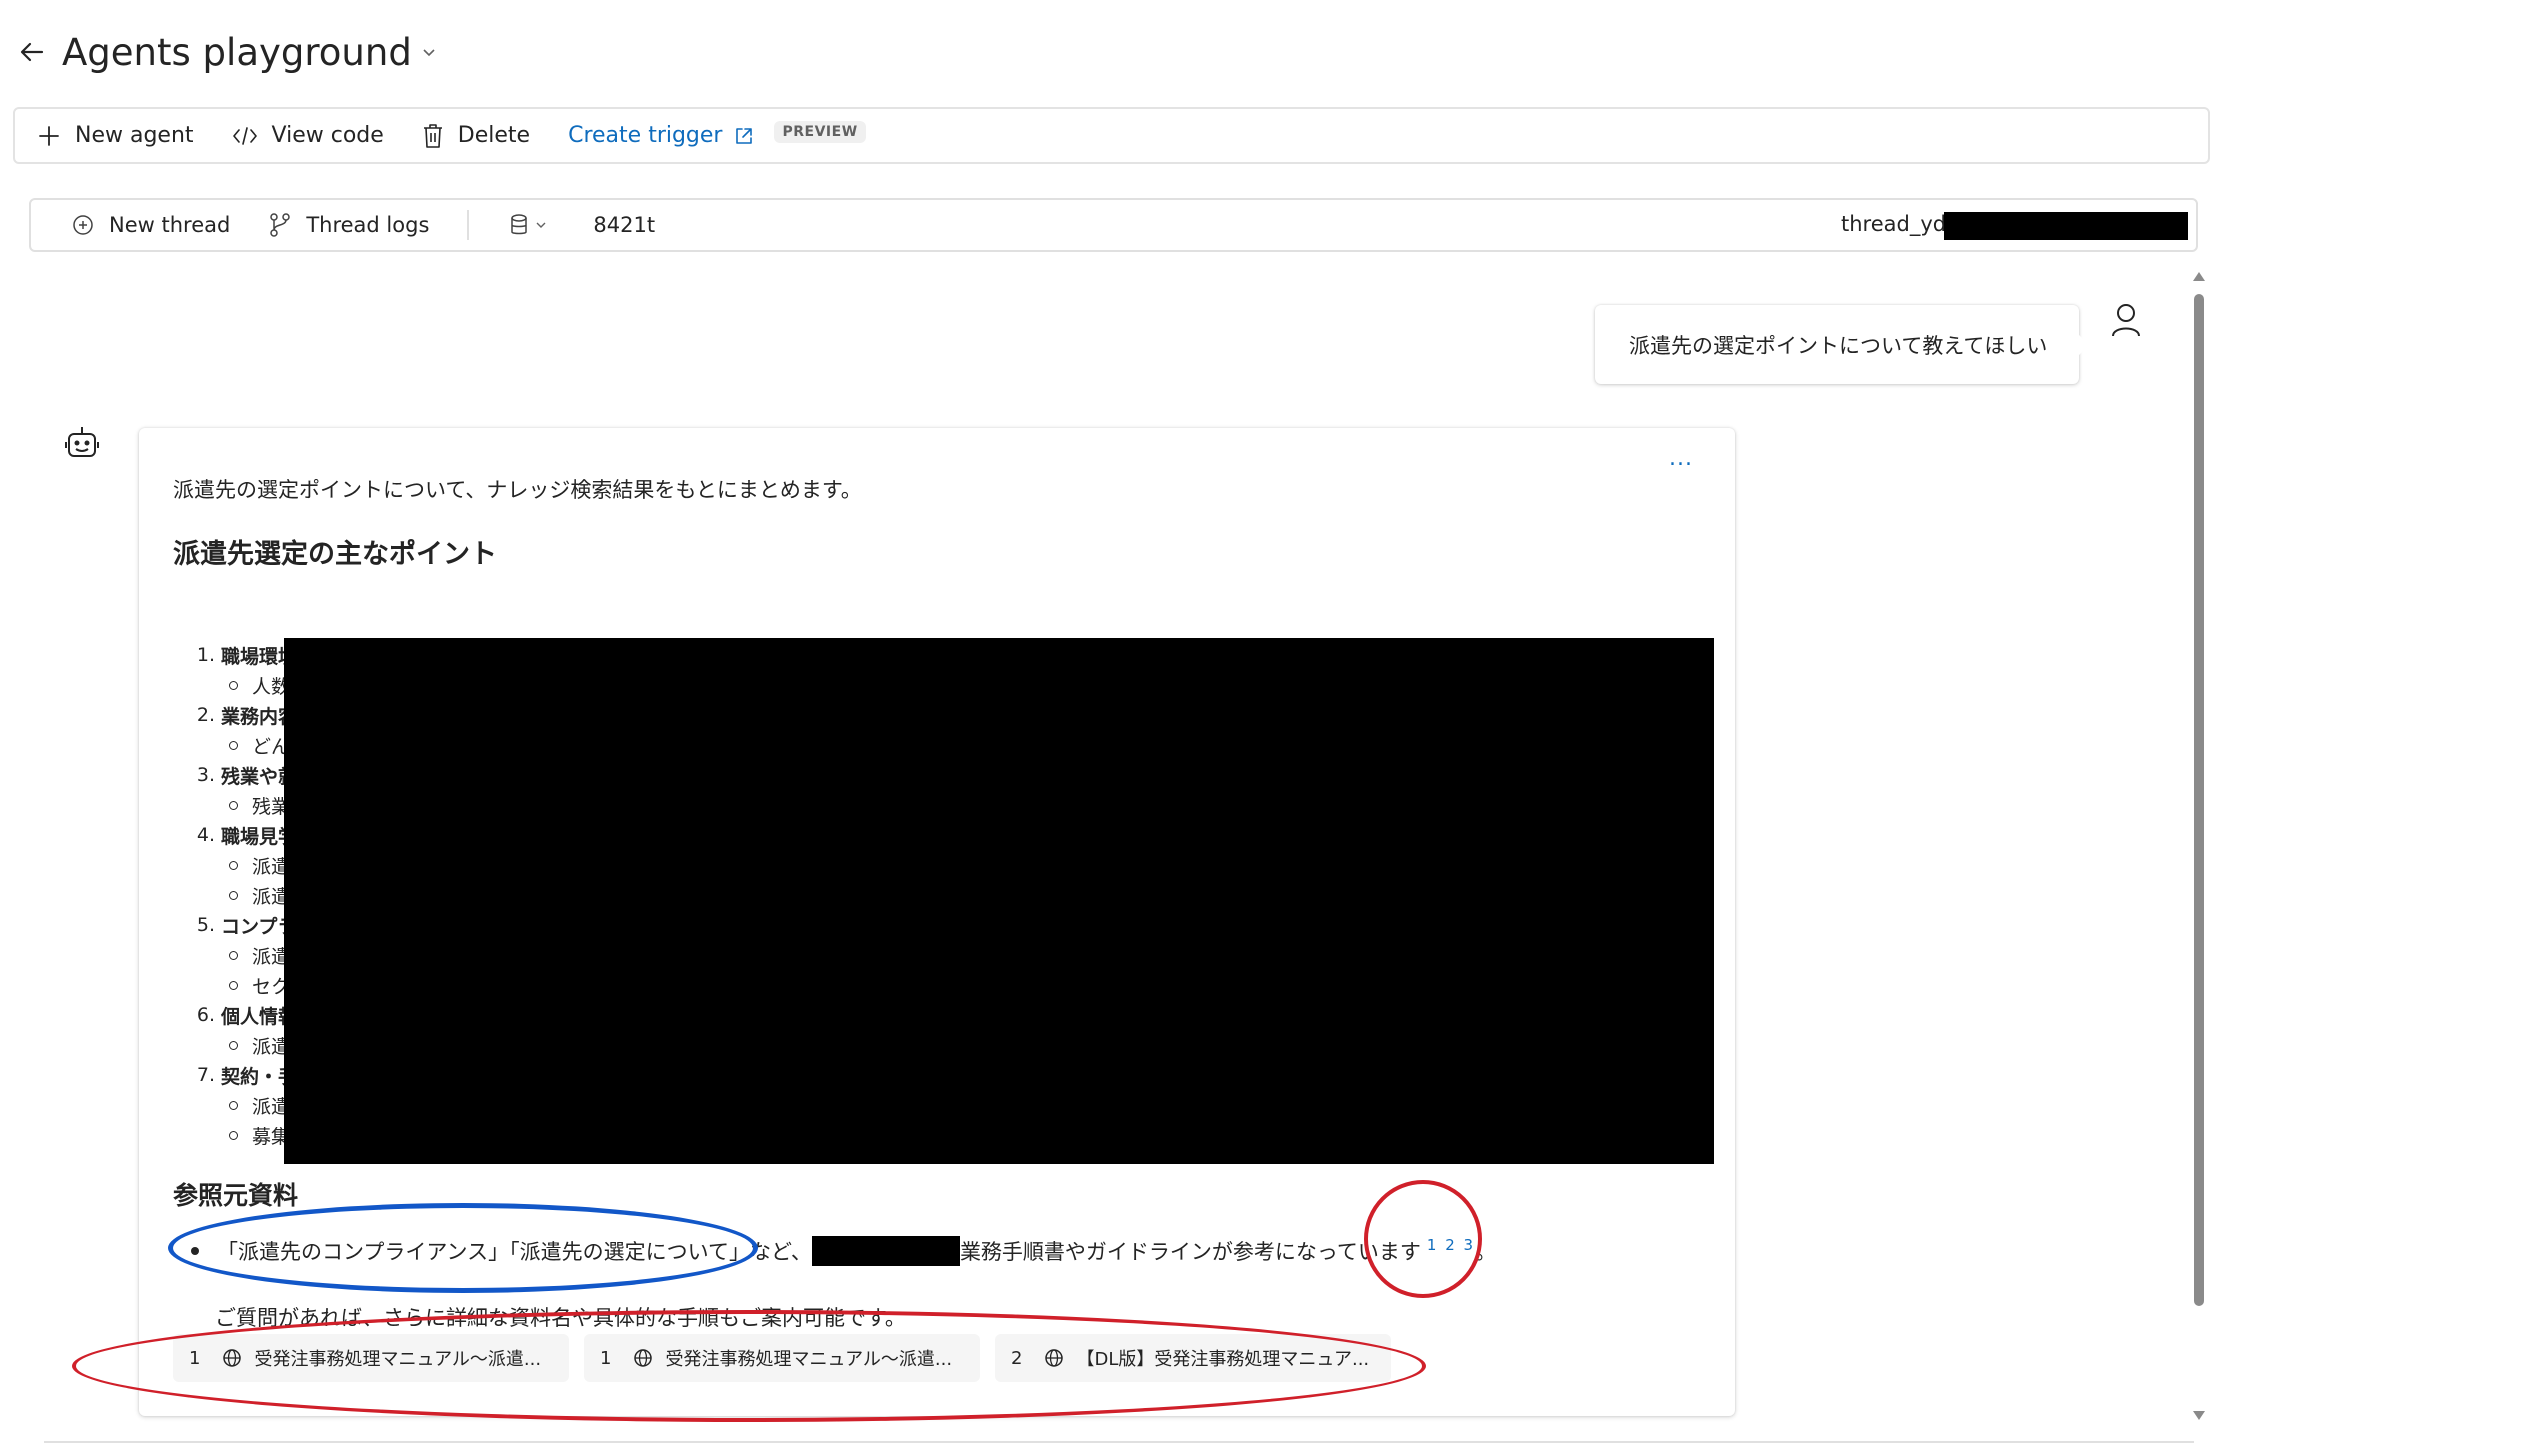 The height and width of the screenshot is (1445, 2531). I want to click on back-arrow-icon, so click(32, 52).